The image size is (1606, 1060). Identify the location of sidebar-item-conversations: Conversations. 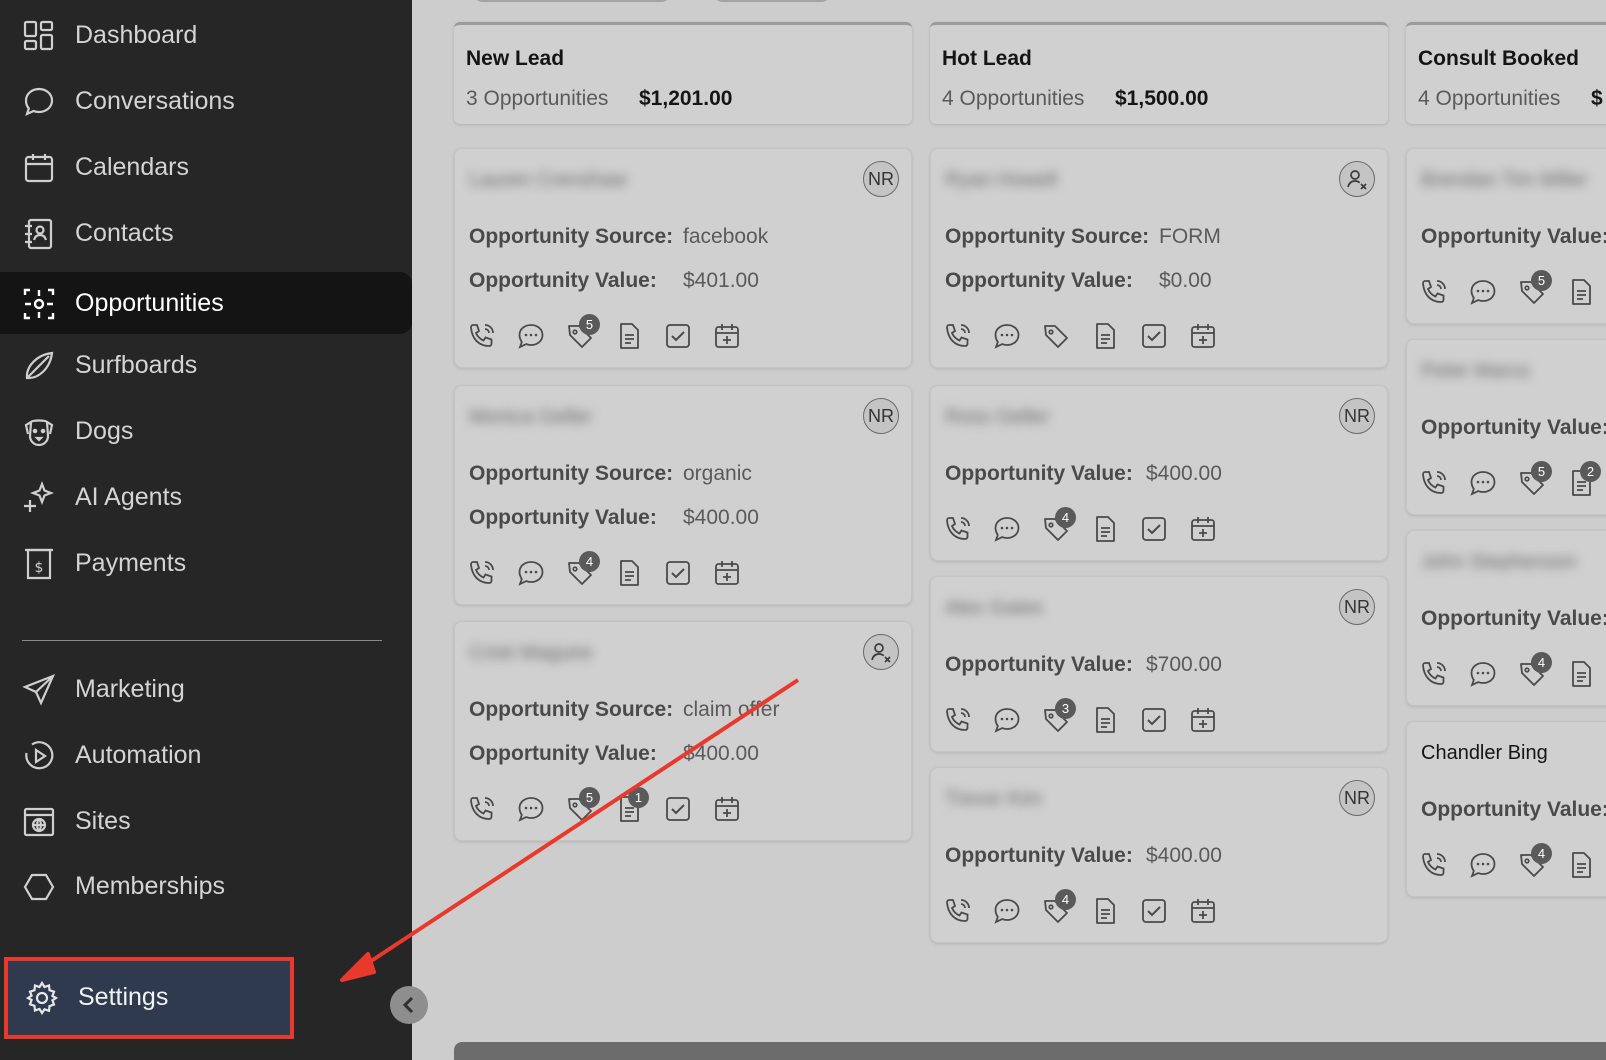
(206, 101).